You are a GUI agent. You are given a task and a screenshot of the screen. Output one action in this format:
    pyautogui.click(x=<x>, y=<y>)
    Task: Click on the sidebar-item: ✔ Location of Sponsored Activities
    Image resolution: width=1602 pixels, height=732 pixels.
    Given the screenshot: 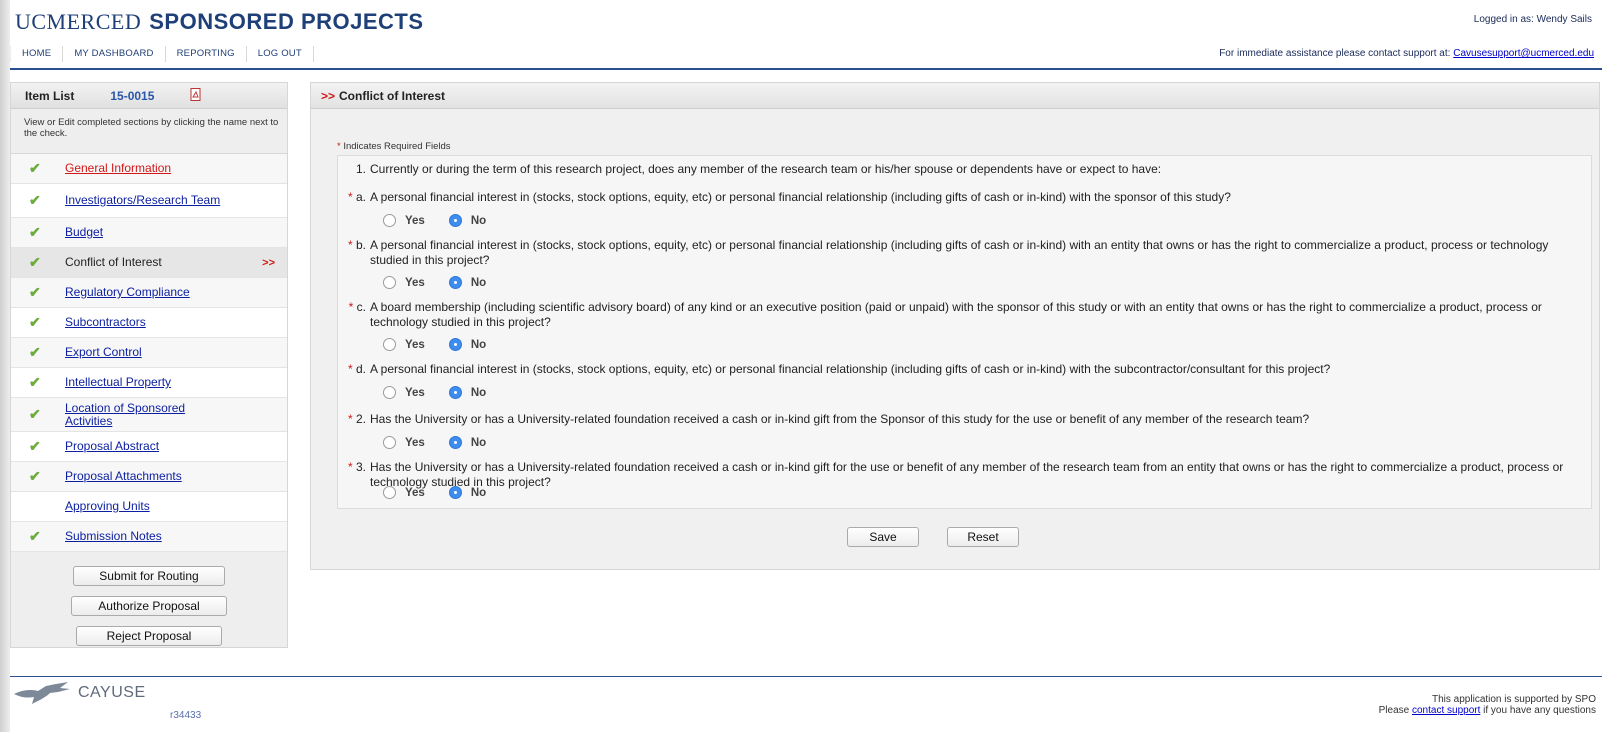 What is the action you would take?
    pyautogui.click(x=149, y=415)
    